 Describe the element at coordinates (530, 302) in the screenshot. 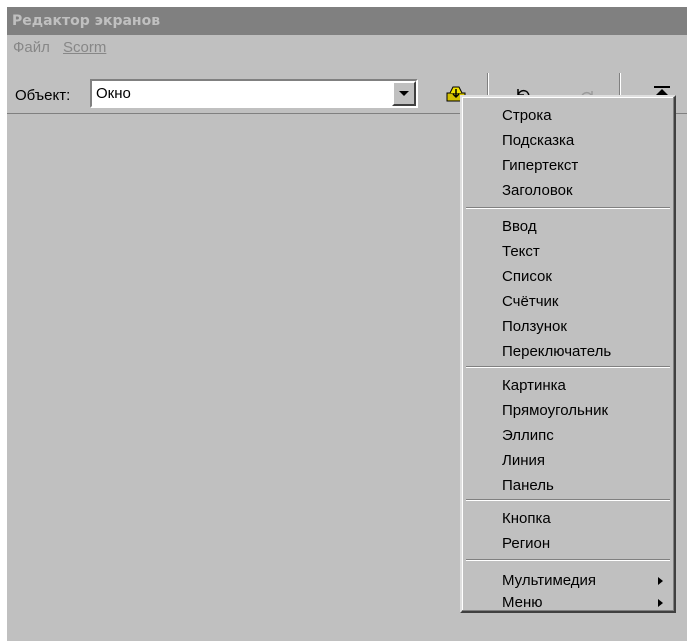

I see `menu-item-counter: Счётчик` at that location.